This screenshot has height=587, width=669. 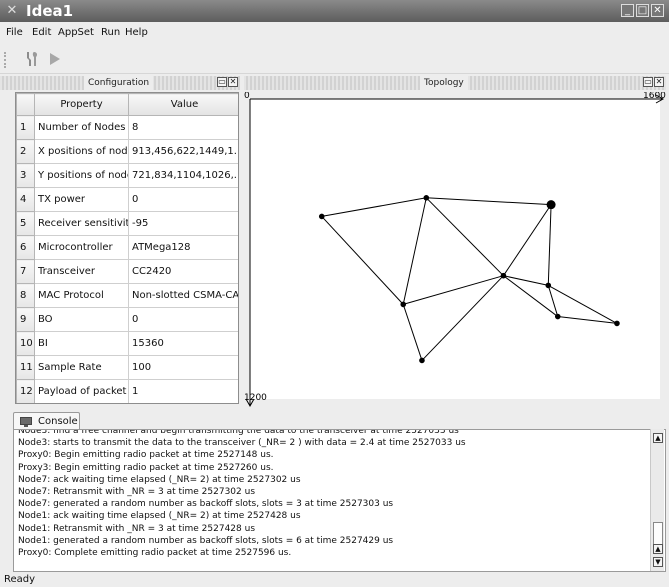 What do you see at coordinates (183, 247) in the screenshot?
I see `value-cell: ATMega128` at bounding box center [183, 247].